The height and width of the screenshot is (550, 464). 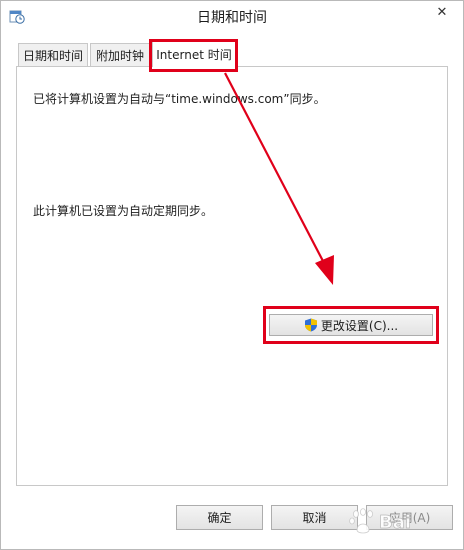 I want to click on cancel-label: 取消, so click(x=314, y=518).